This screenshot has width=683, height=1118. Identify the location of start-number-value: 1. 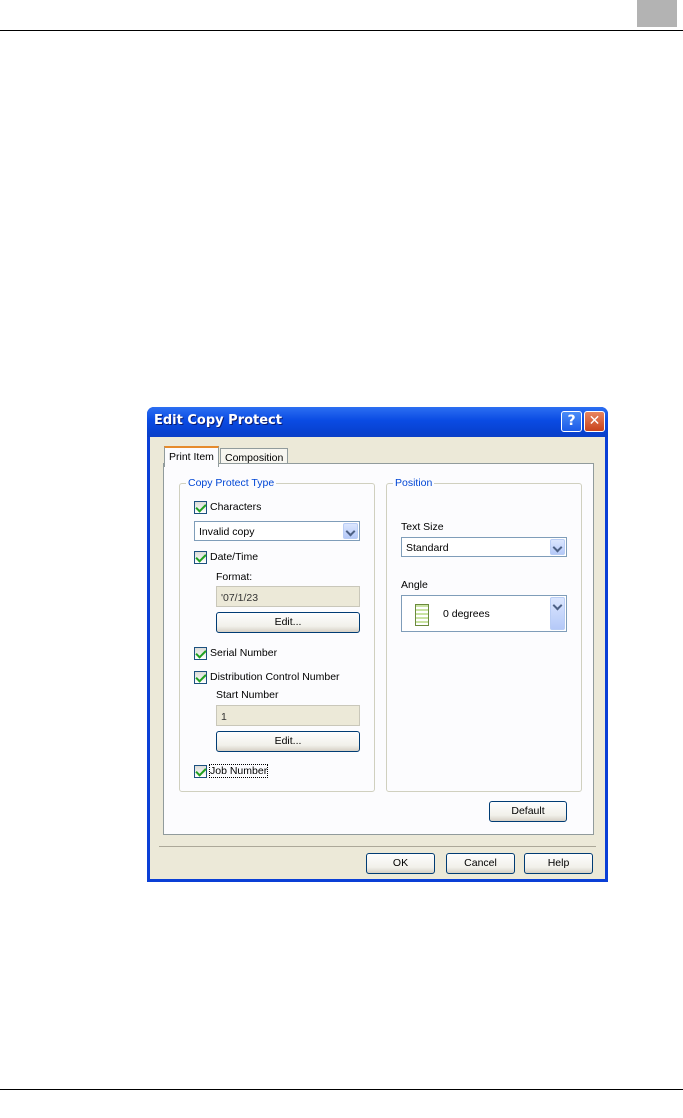
(224, 717).